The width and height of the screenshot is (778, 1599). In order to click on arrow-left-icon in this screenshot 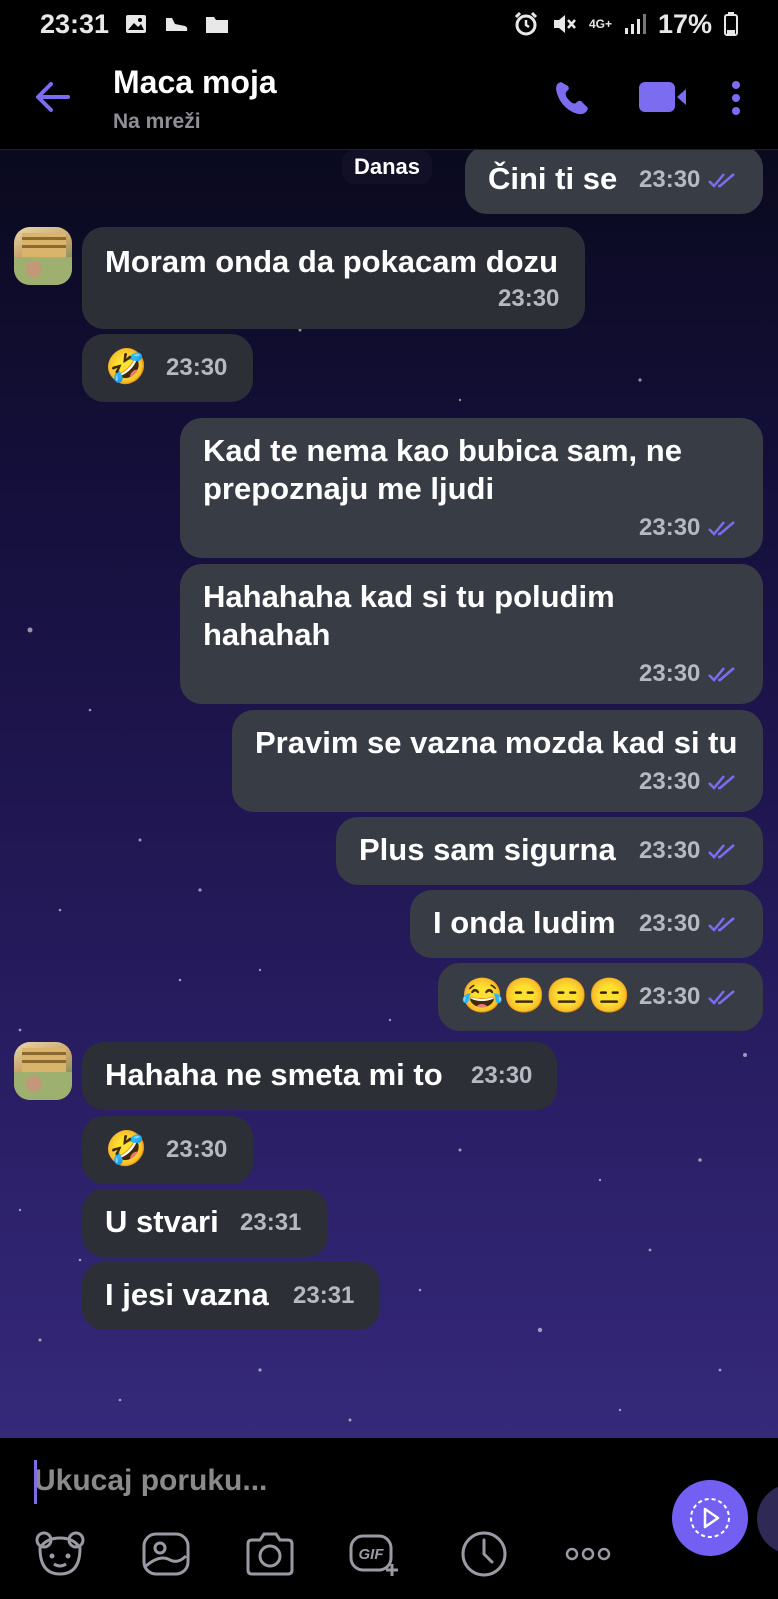, I will do `click(53, 97)`.